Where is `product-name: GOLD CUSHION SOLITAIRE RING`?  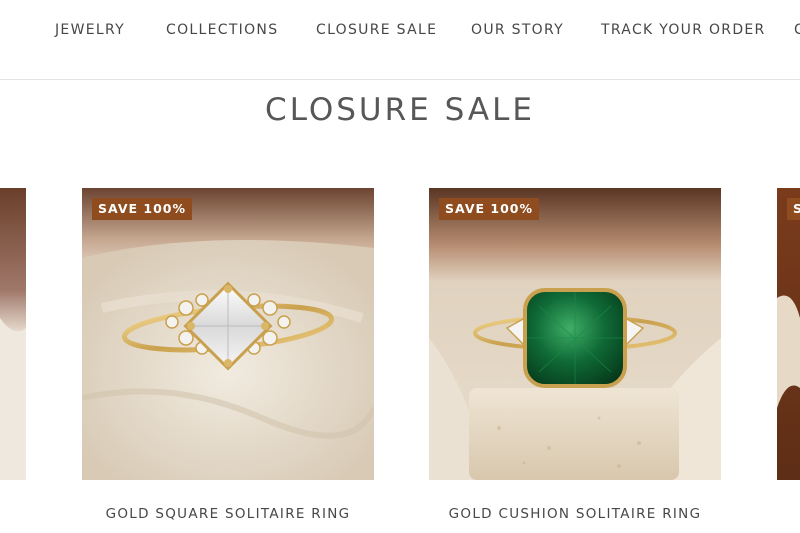
product-name: GOLD CUSHION SOLITAIRE RING is located at coordinates (575, 514).